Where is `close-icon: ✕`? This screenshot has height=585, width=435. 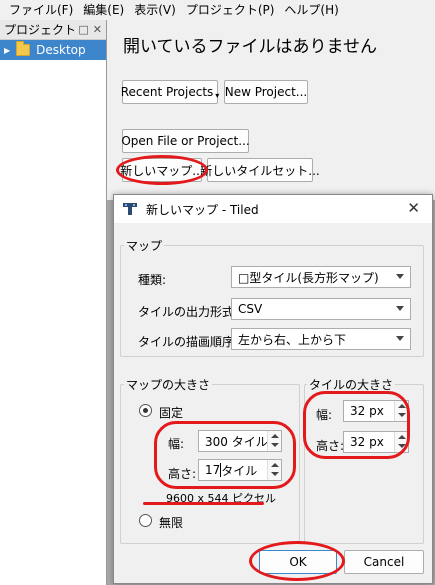 close-icon: ✕ is located at coordinates (413, 208).